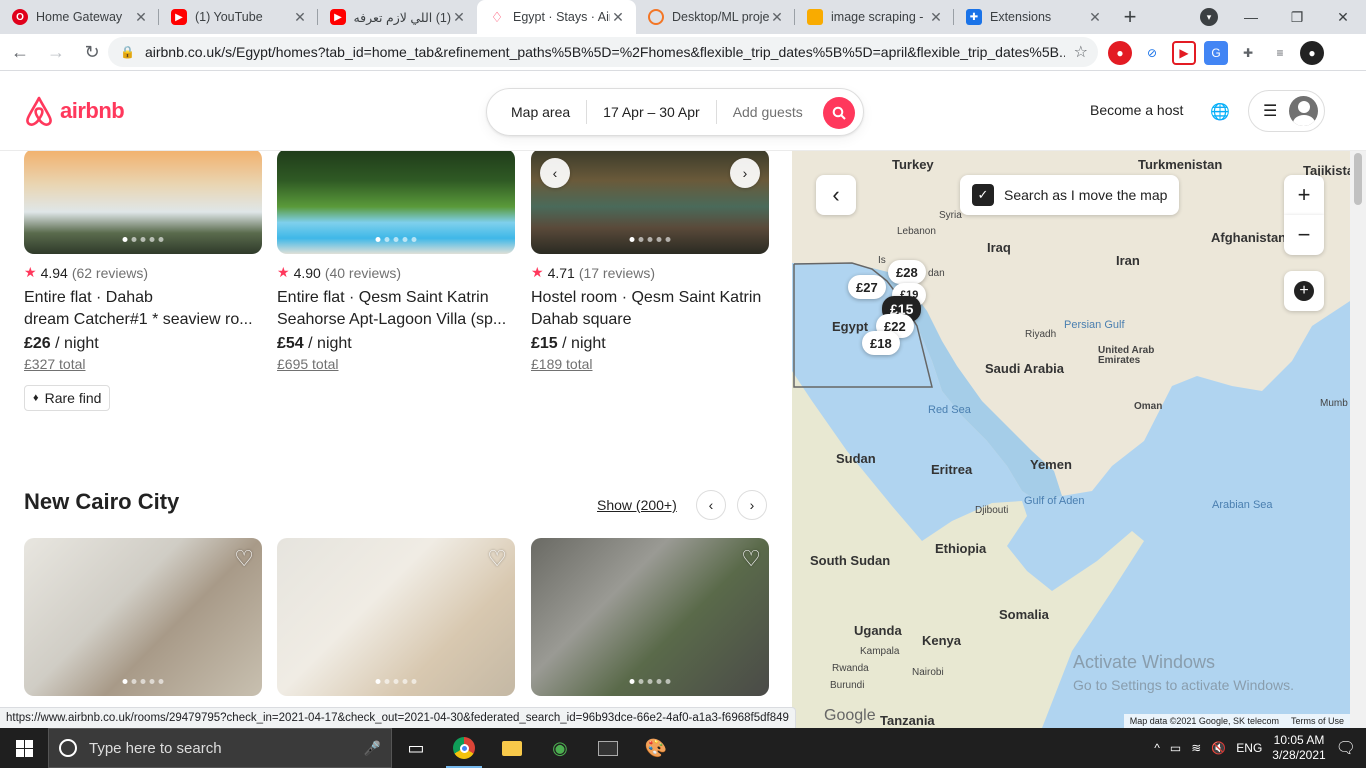 Image resolution: width=1366 pixels, height=768 pixels. I want to click on language-indicator: ENG, so click(1249, 748).